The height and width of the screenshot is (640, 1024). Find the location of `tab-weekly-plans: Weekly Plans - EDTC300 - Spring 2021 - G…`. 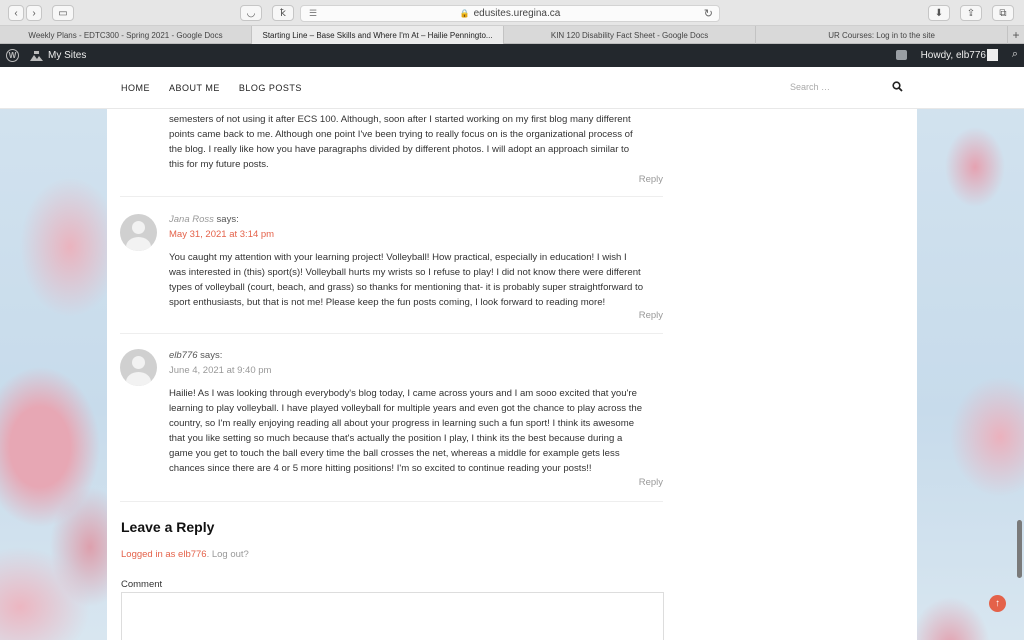

tab-weekly-plans: Weekly Plans - EDTC300 - Spring 2021 - G… is located at coordinates (126, 35).